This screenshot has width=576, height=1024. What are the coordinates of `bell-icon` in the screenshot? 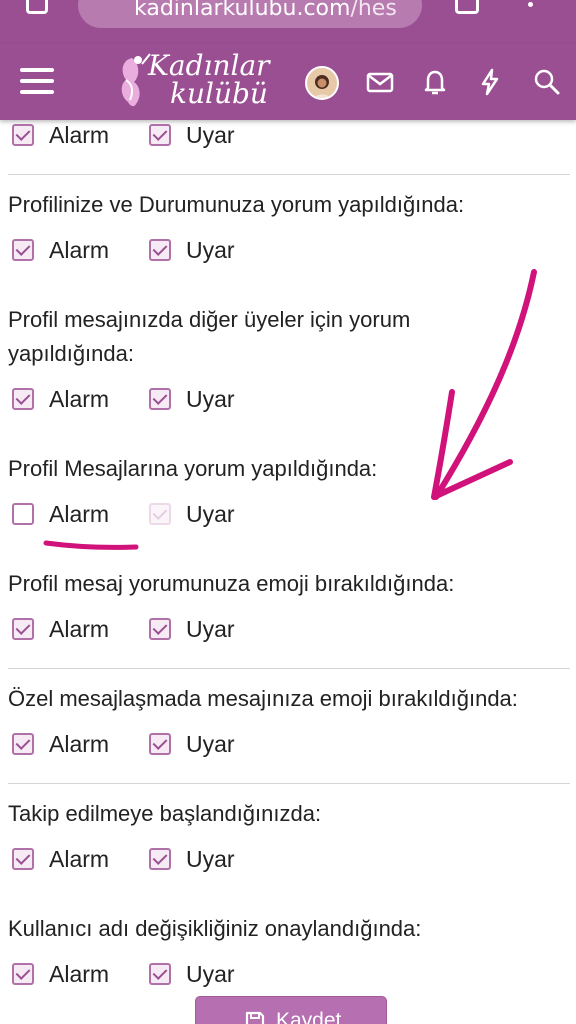 It's located at (435, 82).